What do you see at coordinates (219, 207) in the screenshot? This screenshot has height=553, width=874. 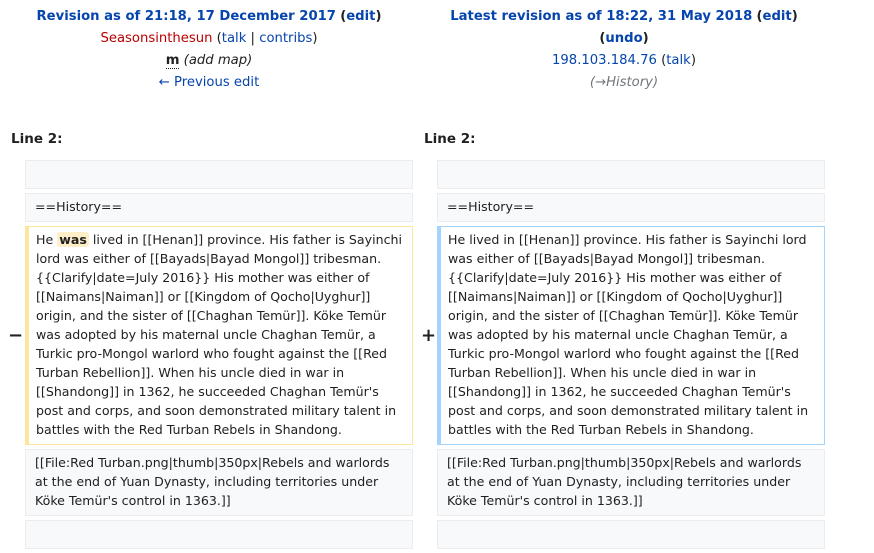 I see `old-context-history: ==History==` at bounding box center [219, 207].